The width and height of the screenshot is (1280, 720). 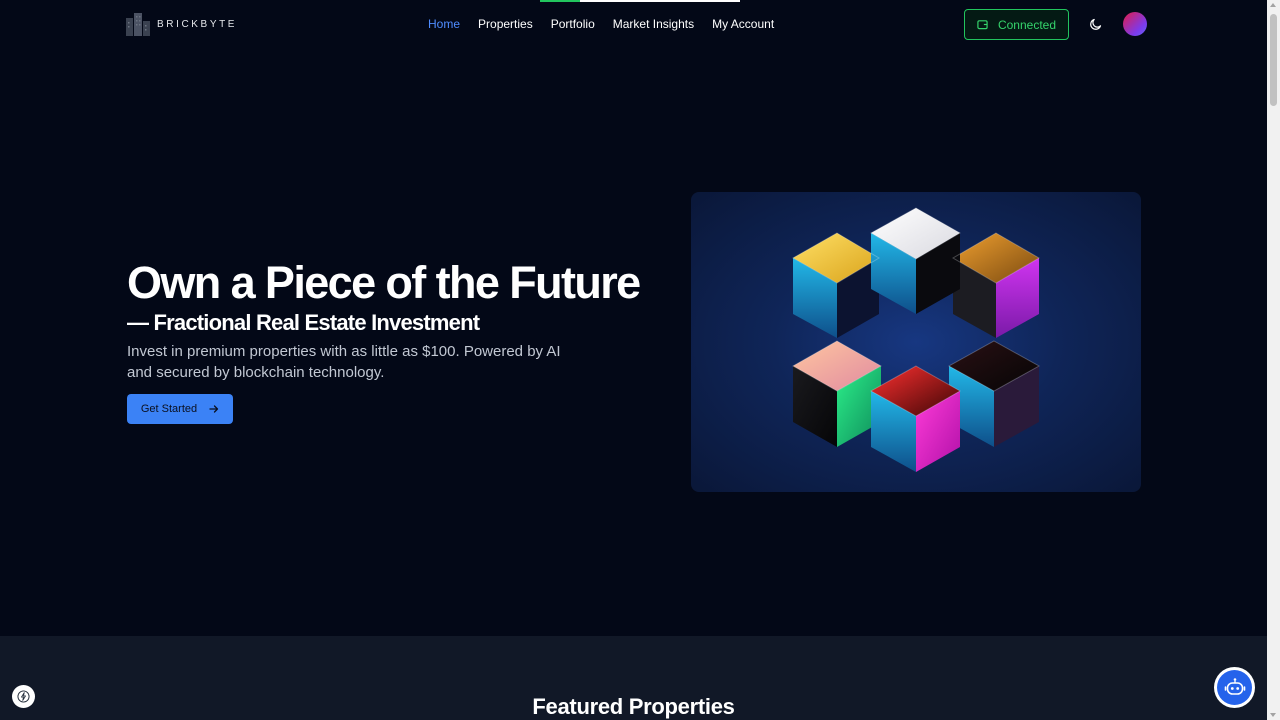 I want to click on moon-icon, so click(x=1096, y=24).